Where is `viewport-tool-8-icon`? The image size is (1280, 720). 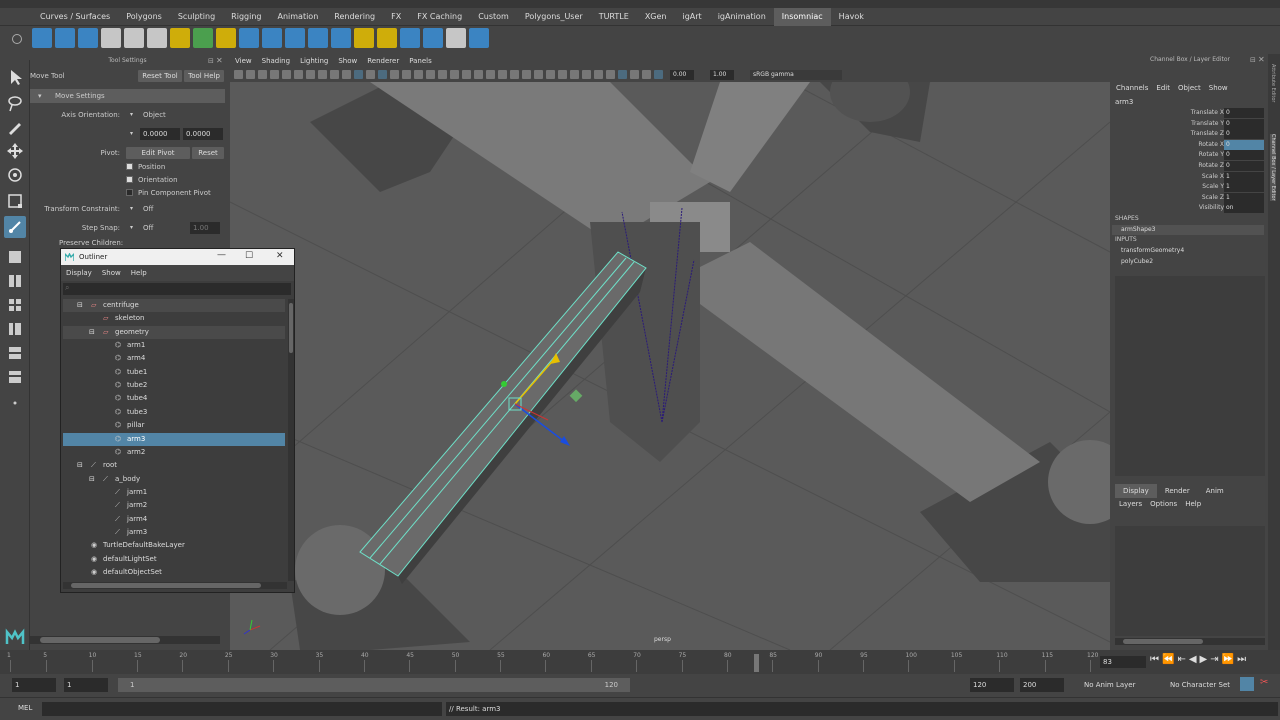
viewport-tool-8-icon is located at coordinates (322, 74).